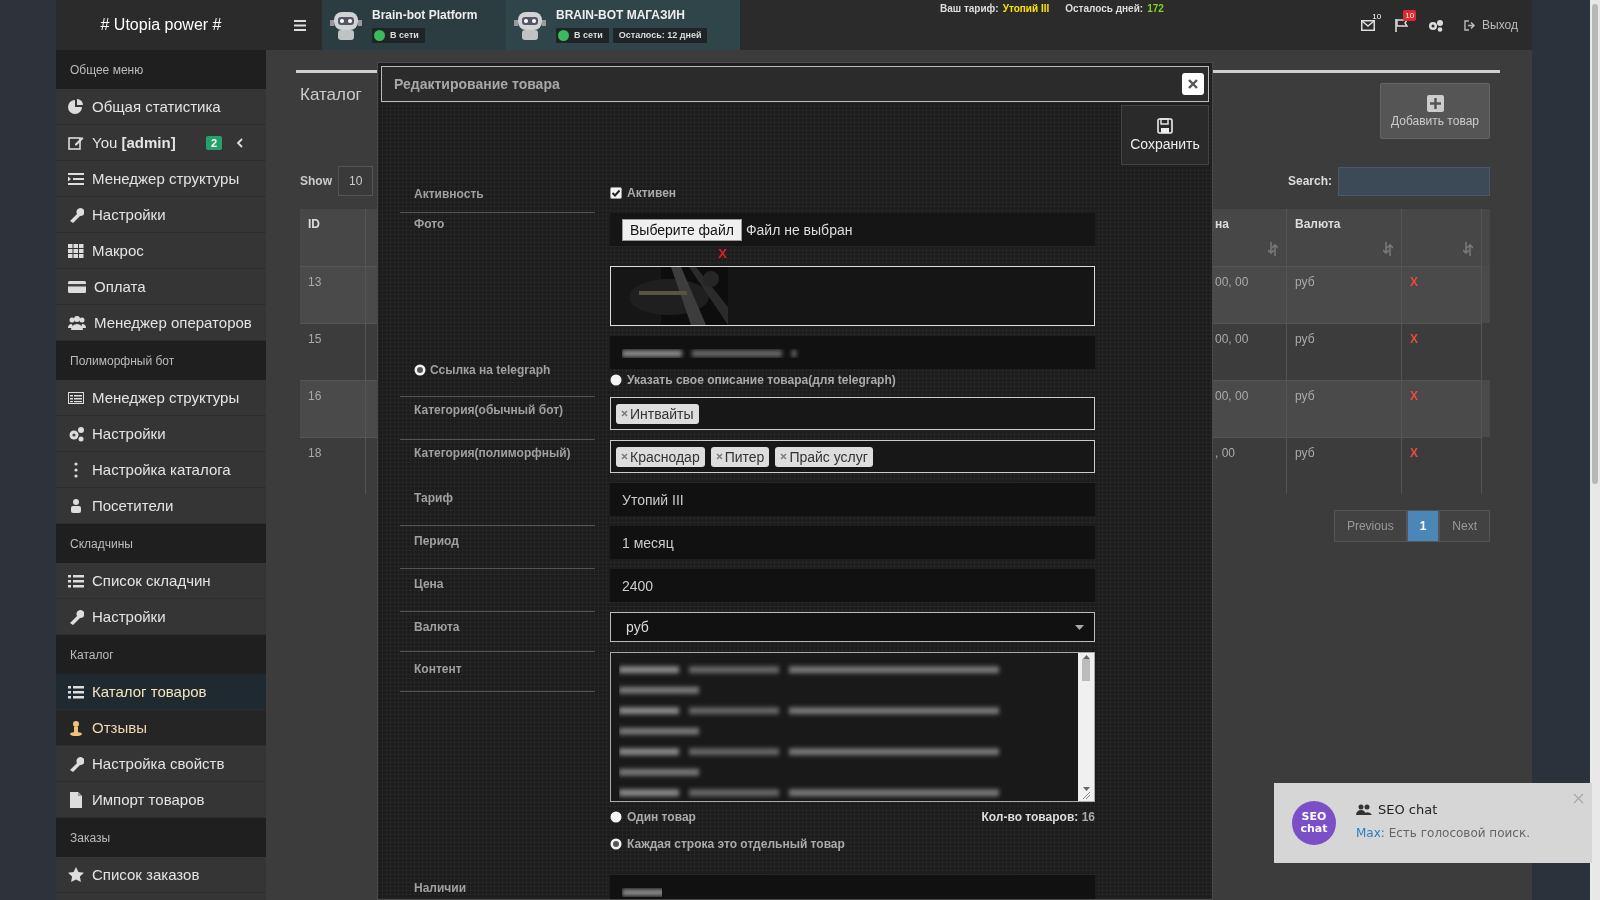 The image size is (1600, 900). I want to click on sidebar-item: Общая статистика, so click(161, 107).